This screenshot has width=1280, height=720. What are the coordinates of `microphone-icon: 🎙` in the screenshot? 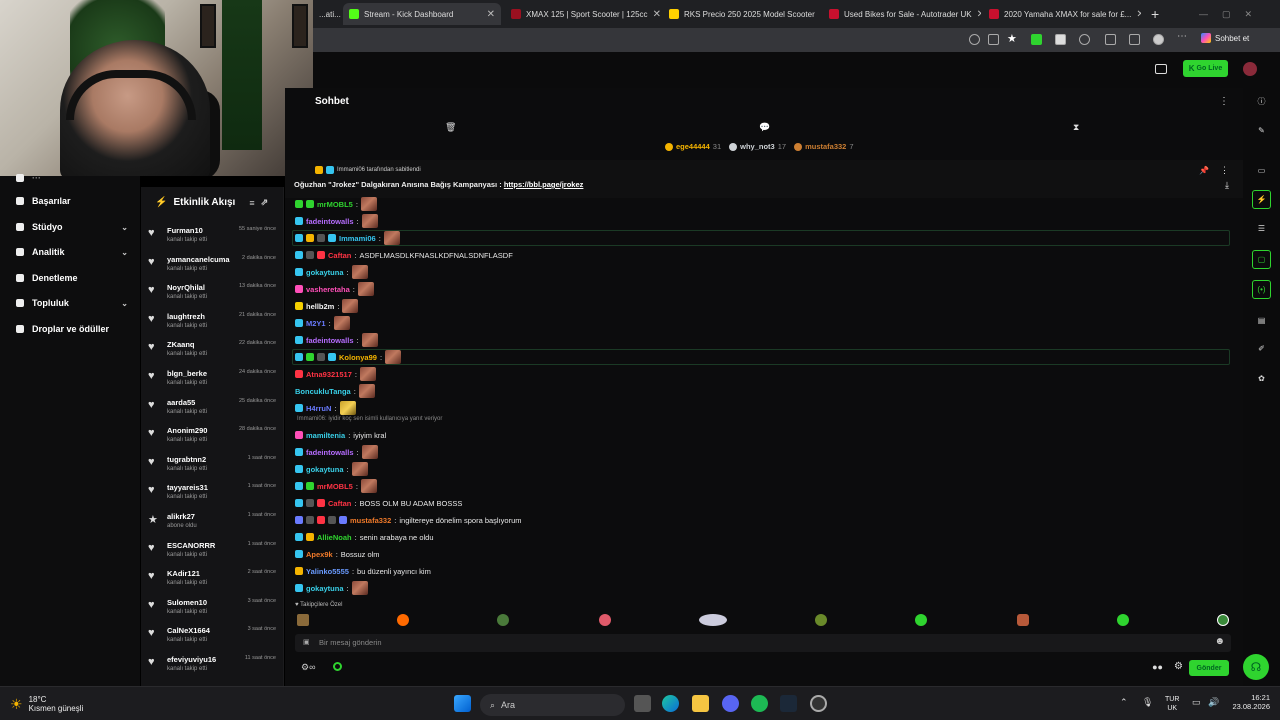 It's located at (1147, 702).